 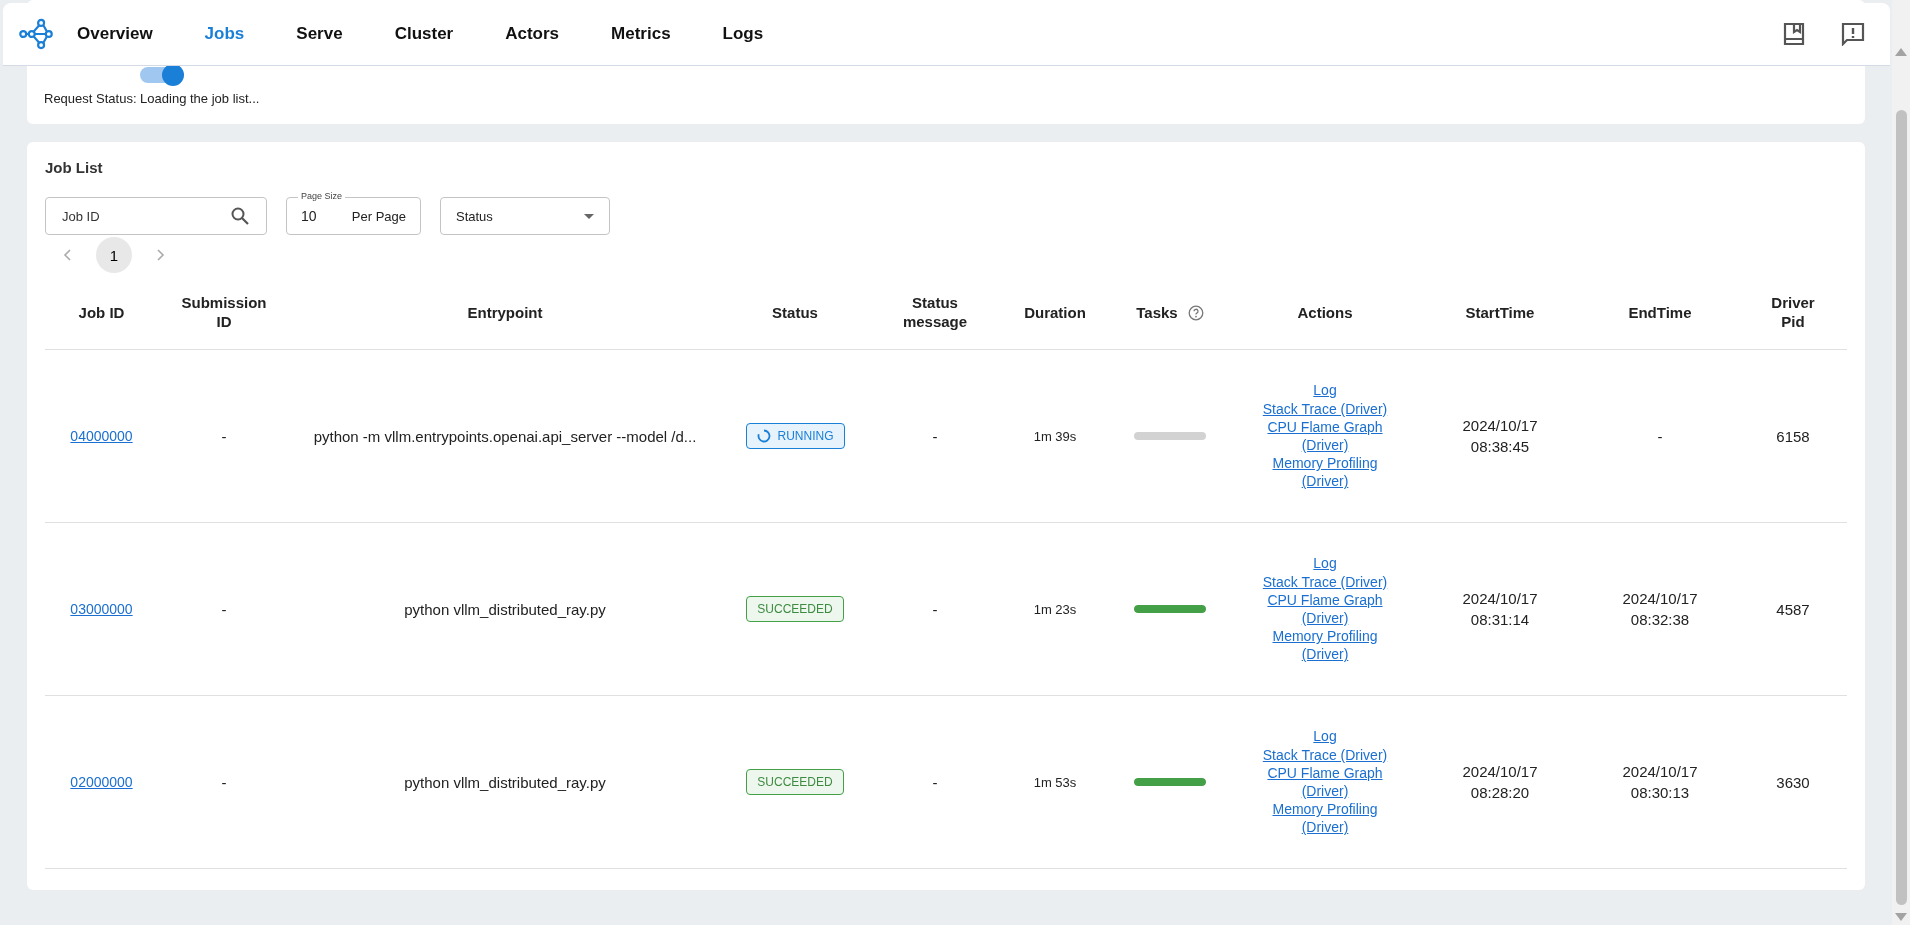 What do you see at coordinates (1055, 782) in the screenshot?
I see `table-cell: 1m 53s` at bounding box center [1055, 782].